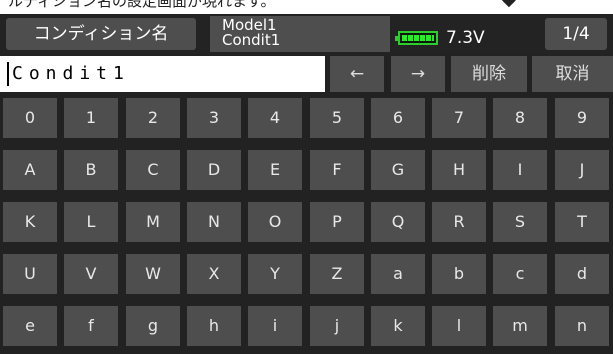 The width and height of the screenshot is (613, 354). Describe the element at coordinates (398, 118) in the screenshot. I see `key-6: 6` at that location.